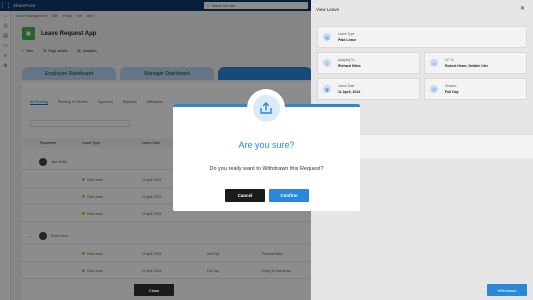 The image size is (533, 300). Describe the element at coordinates (522, 8) in the screenshot. I see `close-icon: ✕` at that location.